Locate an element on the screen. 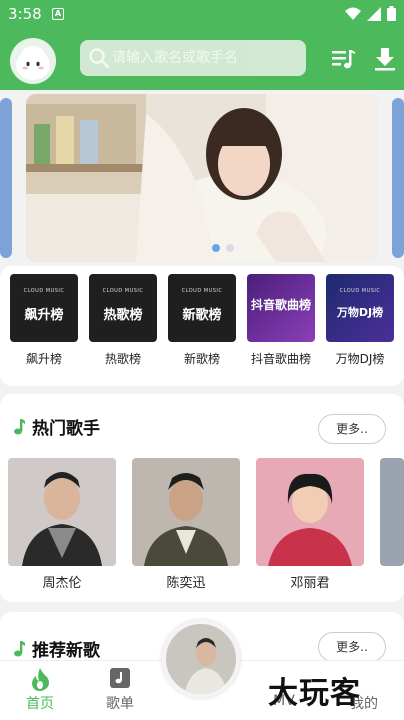 The width and height of the screenshot is (404, 720). rank-item-douyin: 抖音歌曲榜 抖音歌曲榜 is located at coordinates (281, 320).